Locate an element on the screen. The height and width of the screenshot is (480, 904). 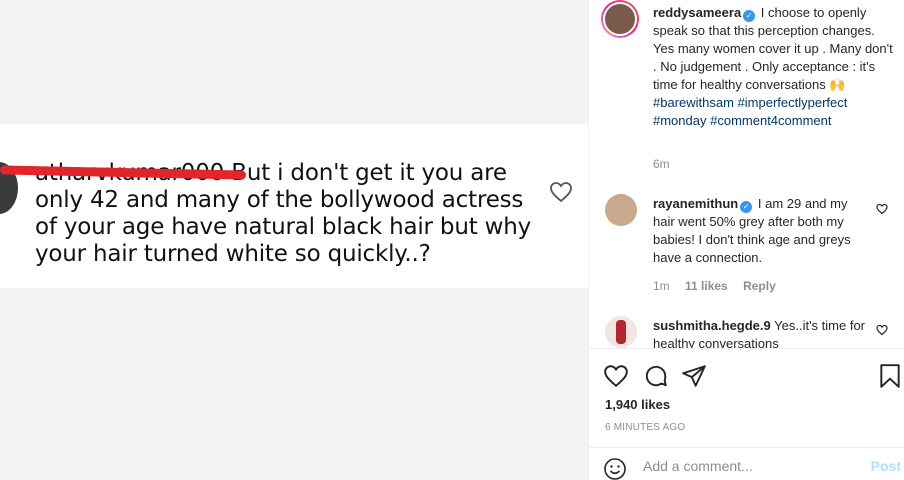
image-heart-icon is located at coordinates (561, 192).